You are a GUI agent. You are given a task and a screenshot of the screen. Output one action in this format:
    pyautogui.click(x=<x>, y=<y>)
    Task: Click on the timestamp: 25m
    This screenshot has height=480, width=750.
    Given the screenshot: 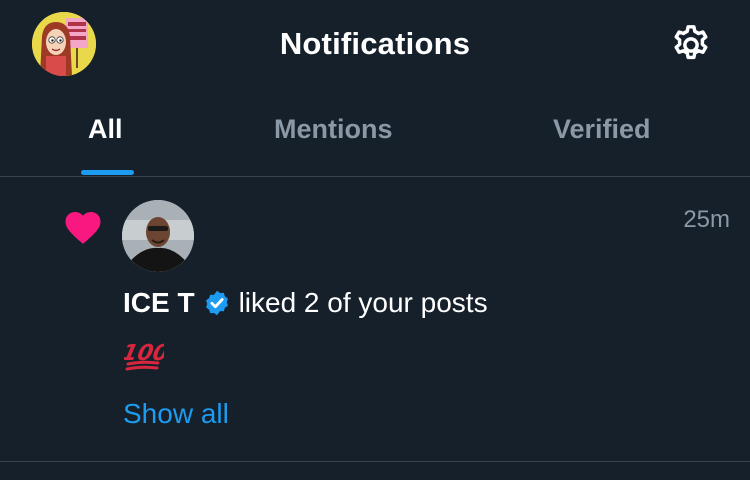 What is the action you would take?
    pyautogui.click(x=706, y=219)
    